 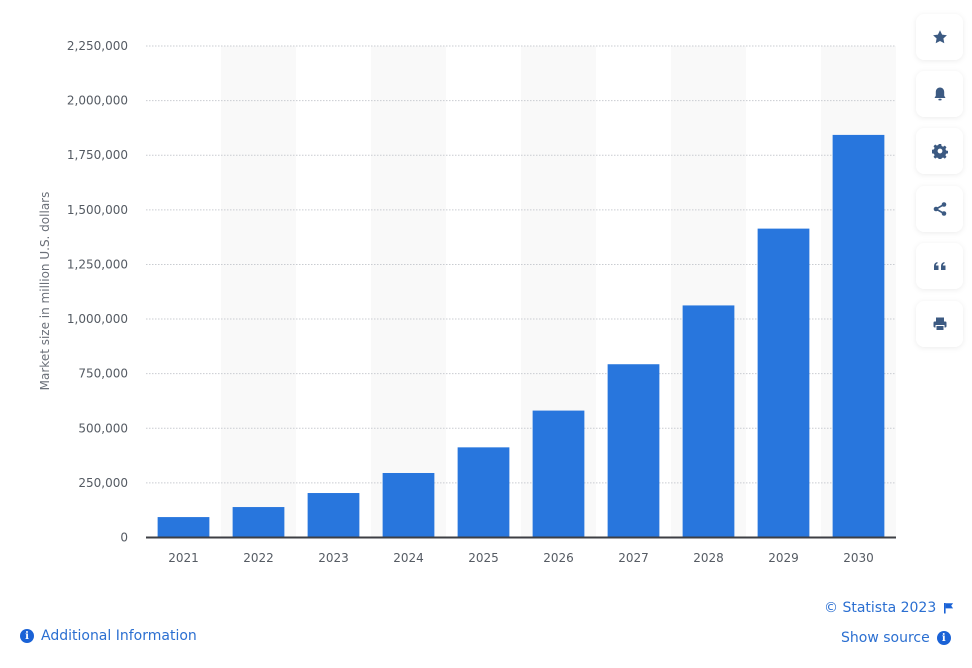 I want to click on y-axis-title: Market size in million U.S. dollars, so click(x=45, y=291).